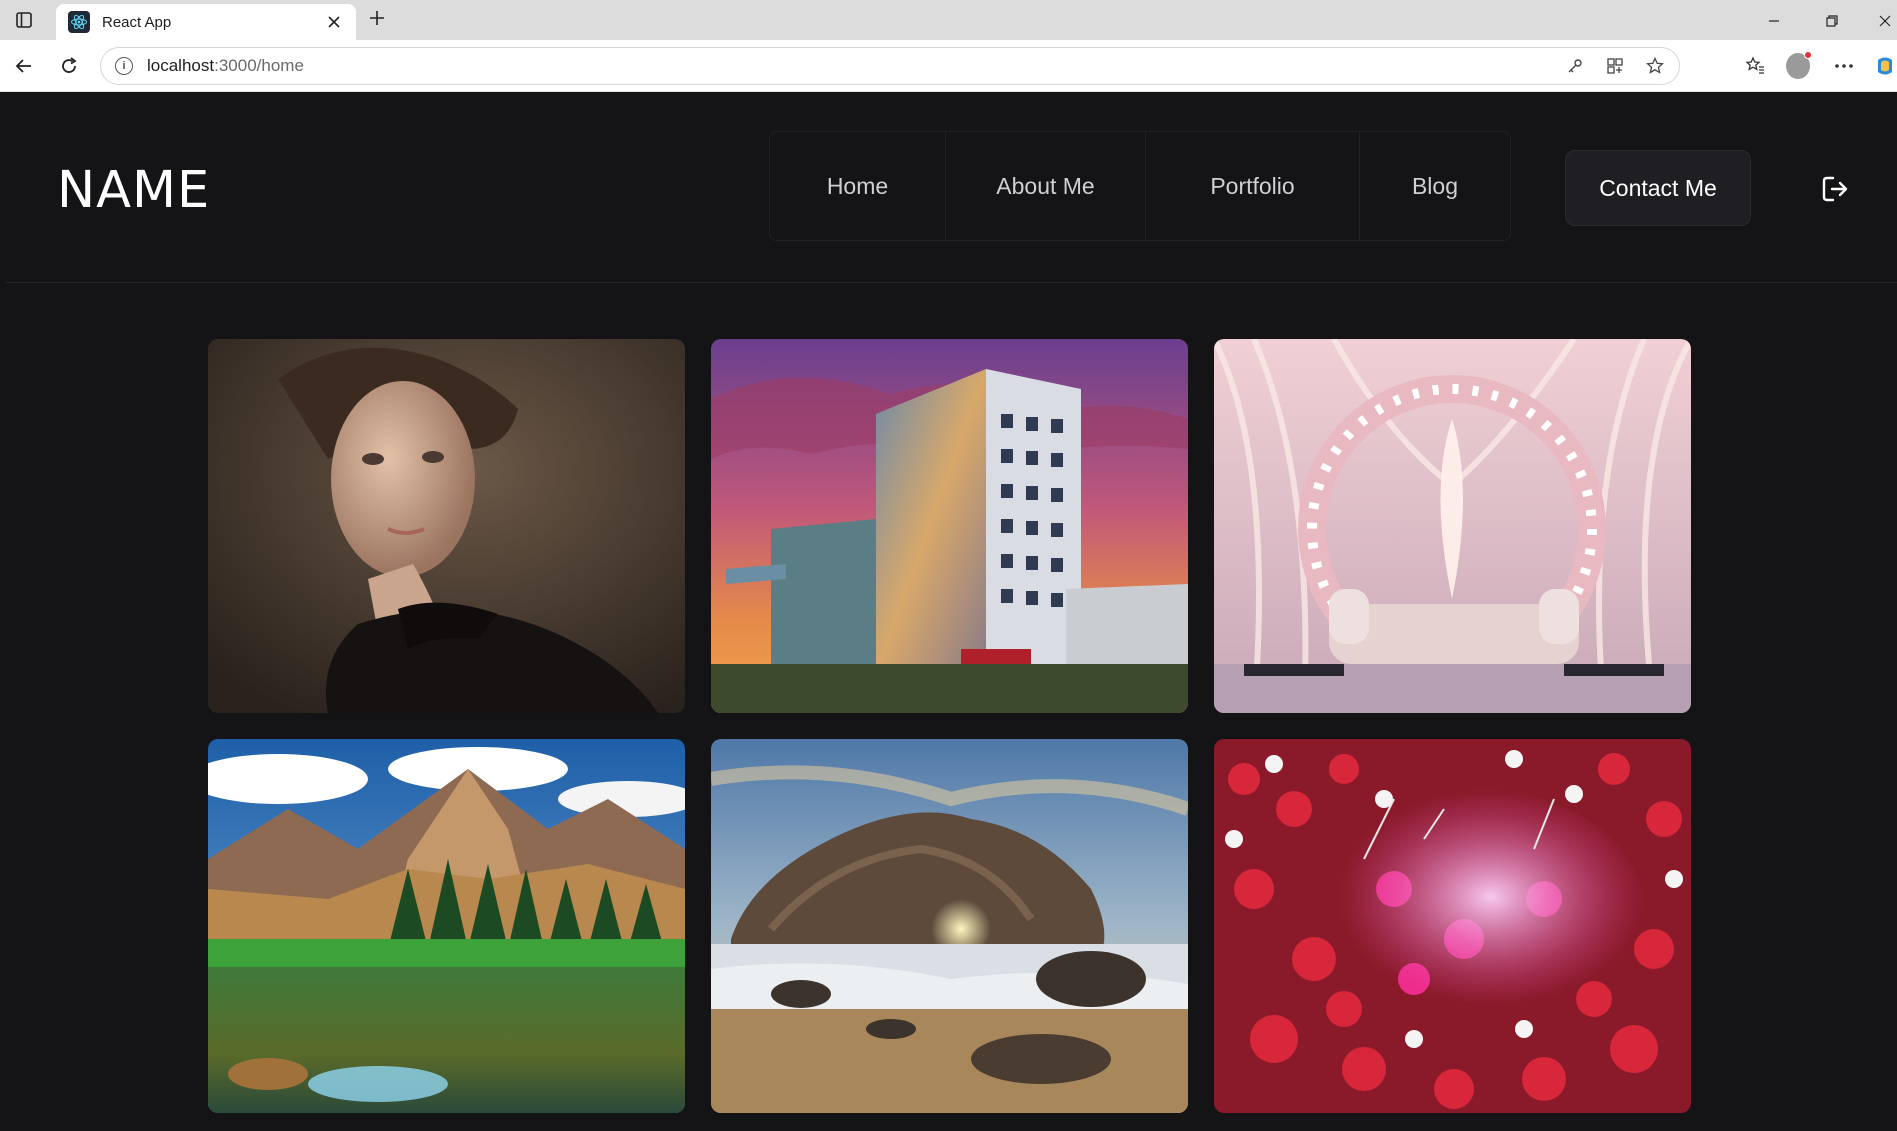 Image resolution: width=1897 pixels, height=1131 pixels. Describe the element at coordinates (1832, 21) in the screenshot. I see `restore-icon` at that location.